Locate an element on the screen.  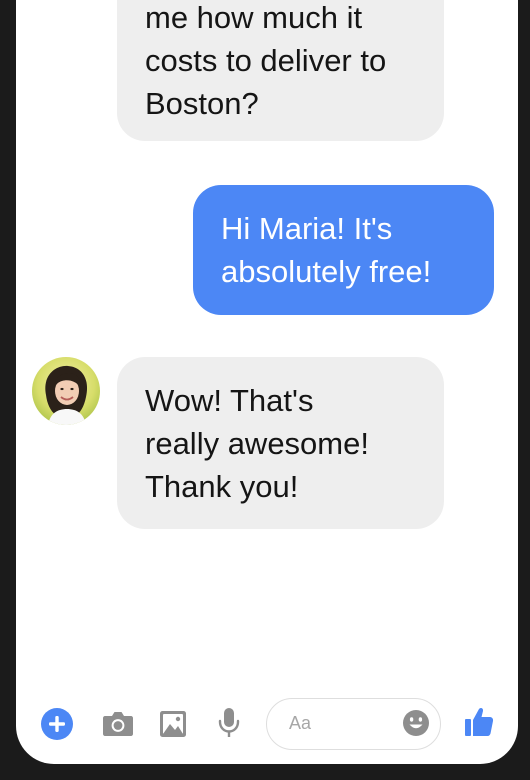
message-input-placeholder: Aa is located at coordinates (300, 723).